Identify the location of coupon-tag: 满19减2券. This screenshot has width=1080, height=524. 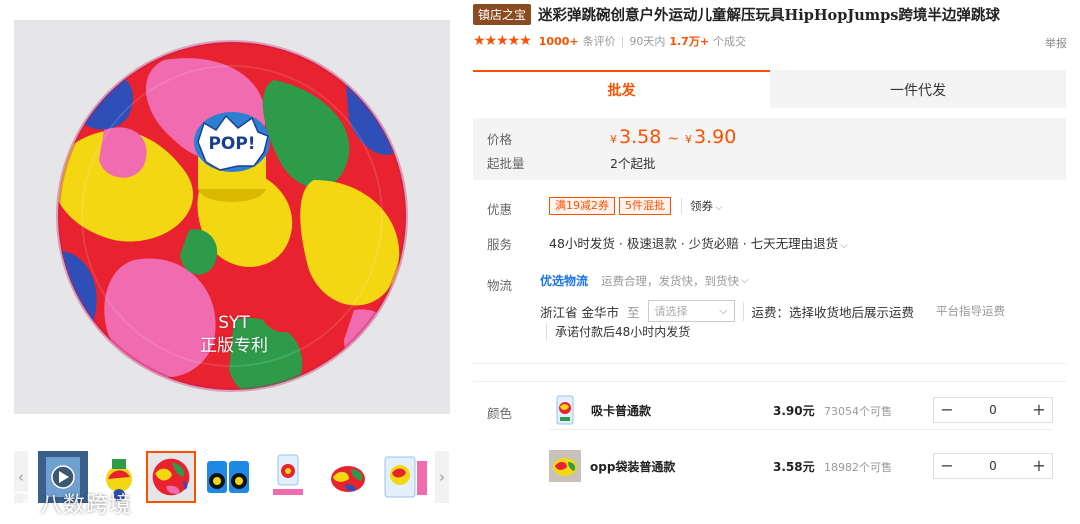
(582, 206).